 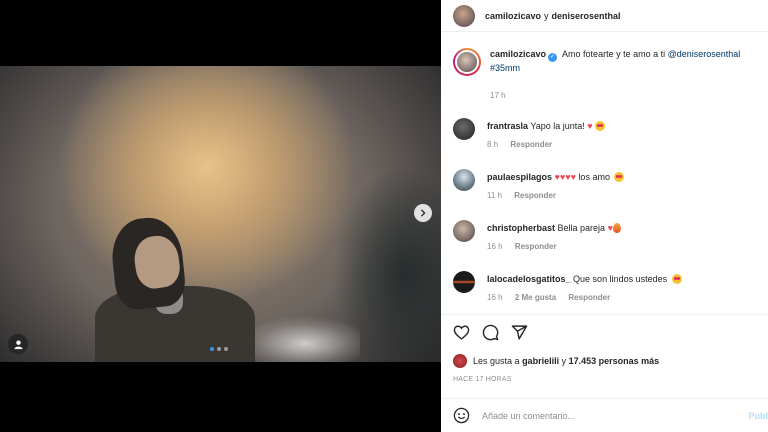 I want to click on comment-meta: 11 h Responder, so click(x=555, y=195).